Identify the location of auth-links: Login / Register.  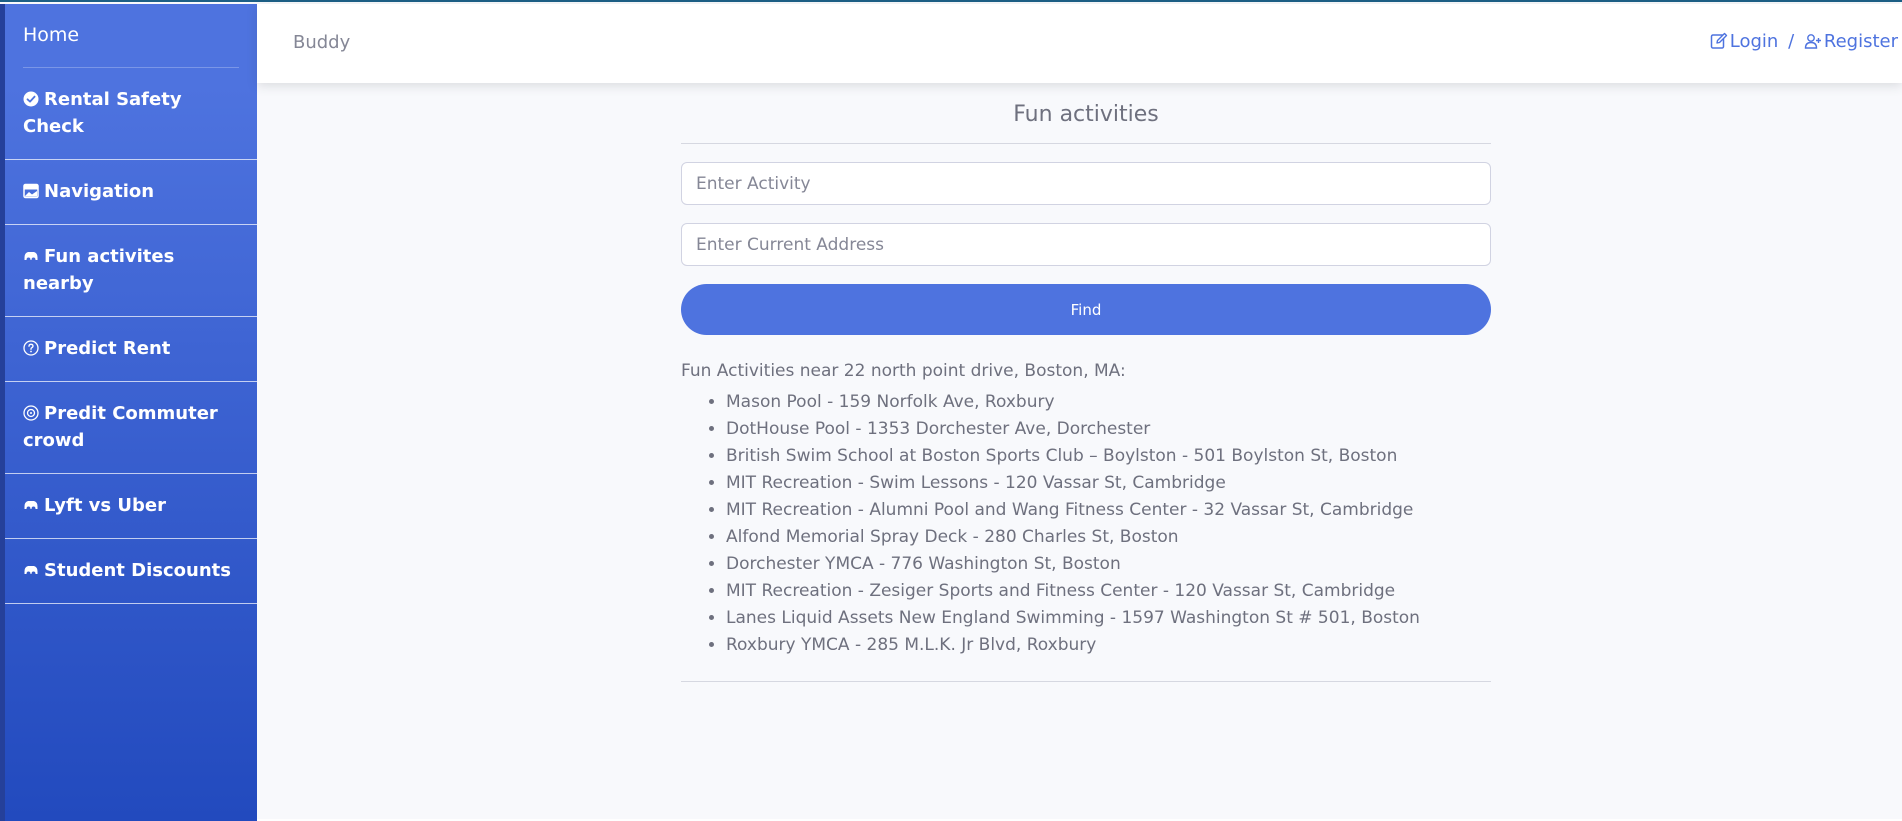
(1804, 41).